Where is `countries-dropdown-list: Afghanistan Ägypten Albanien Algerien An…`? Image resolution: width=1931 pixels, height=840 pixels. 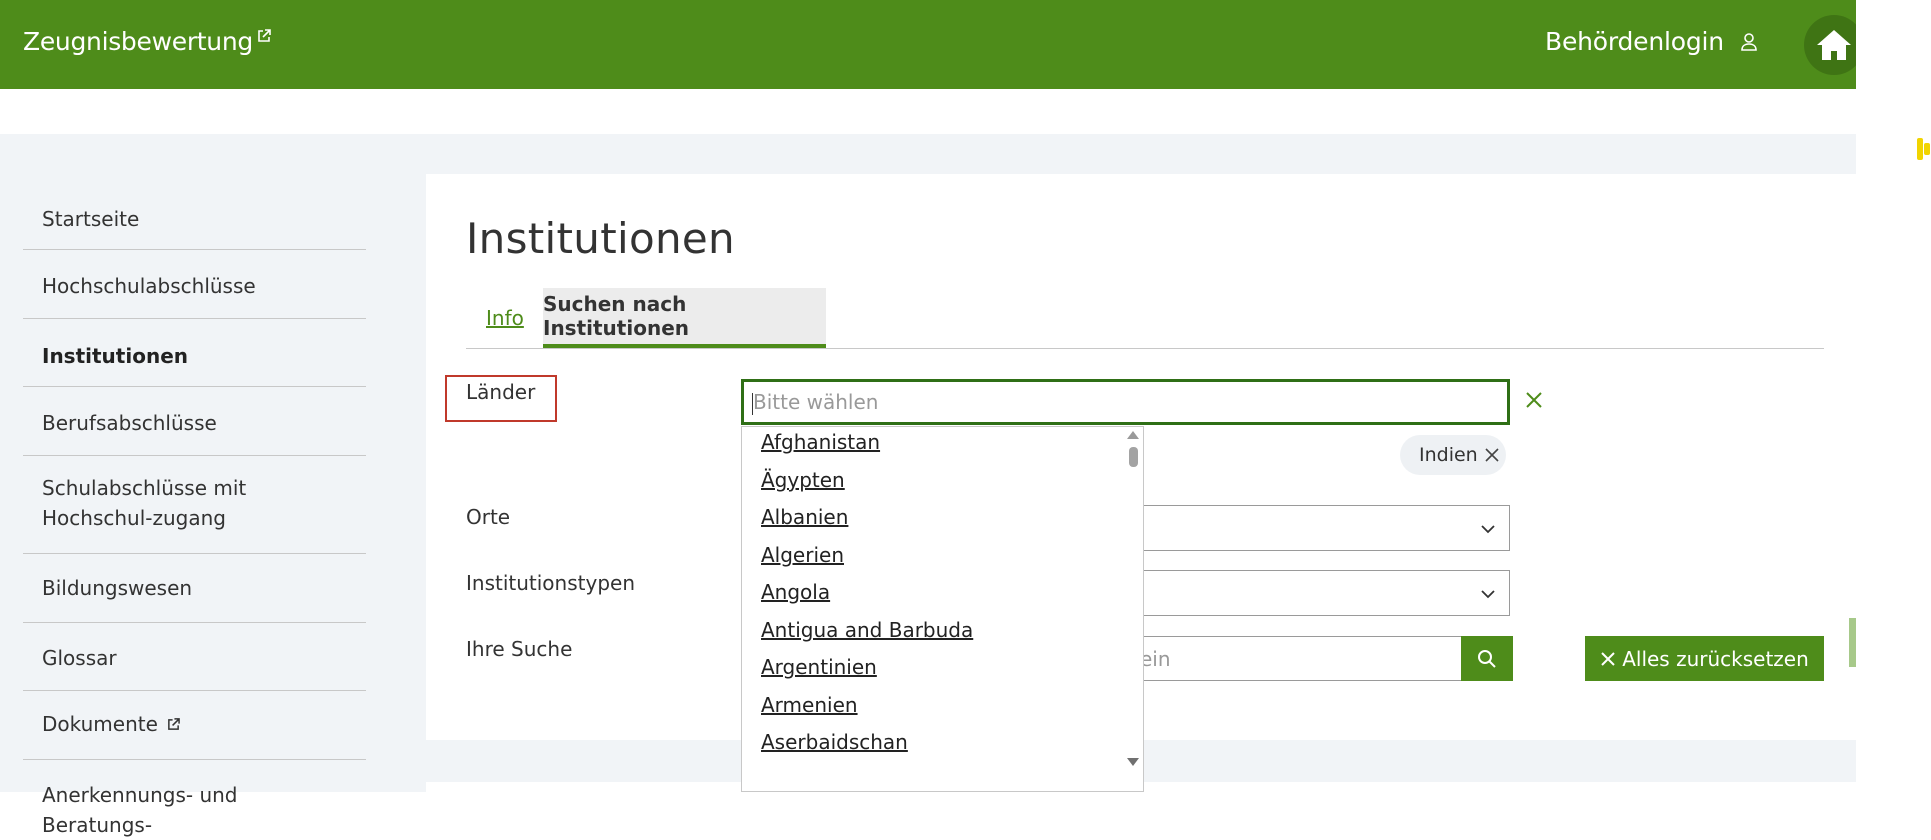 countries-dropdown-list: Afghanistan Ägypten Albanien Algerien An… is located at coordinates (942, 609).